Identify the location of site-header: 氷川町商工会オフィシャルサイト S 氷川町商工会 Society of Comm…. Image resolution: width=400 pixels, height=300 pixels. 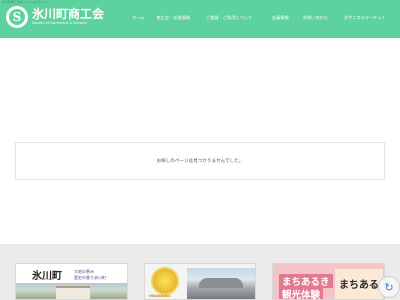
(200, 19).